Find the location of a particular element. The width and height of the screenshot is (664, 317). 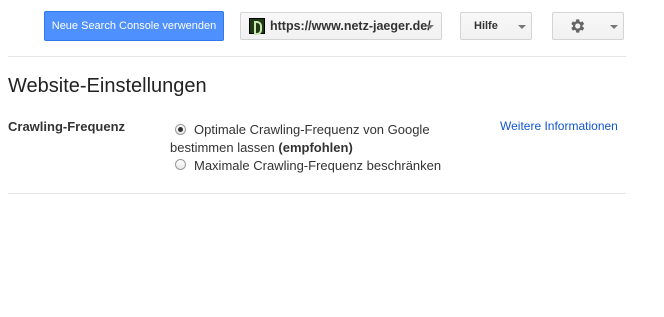

gear-icon is located at coordinates (578, 26).